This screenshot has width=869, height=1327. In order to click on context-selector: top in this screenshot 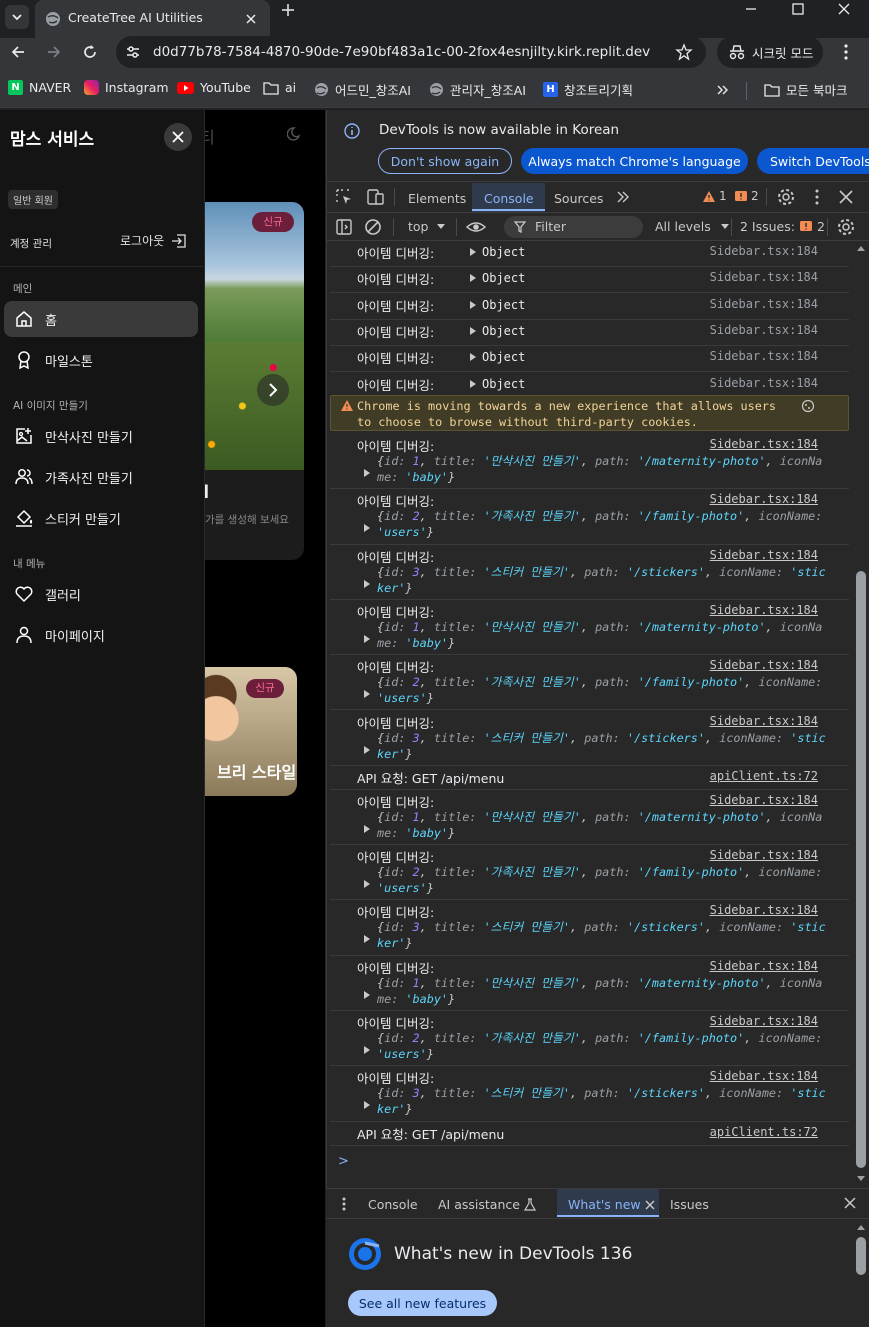, I will do `click(427, 226)`.